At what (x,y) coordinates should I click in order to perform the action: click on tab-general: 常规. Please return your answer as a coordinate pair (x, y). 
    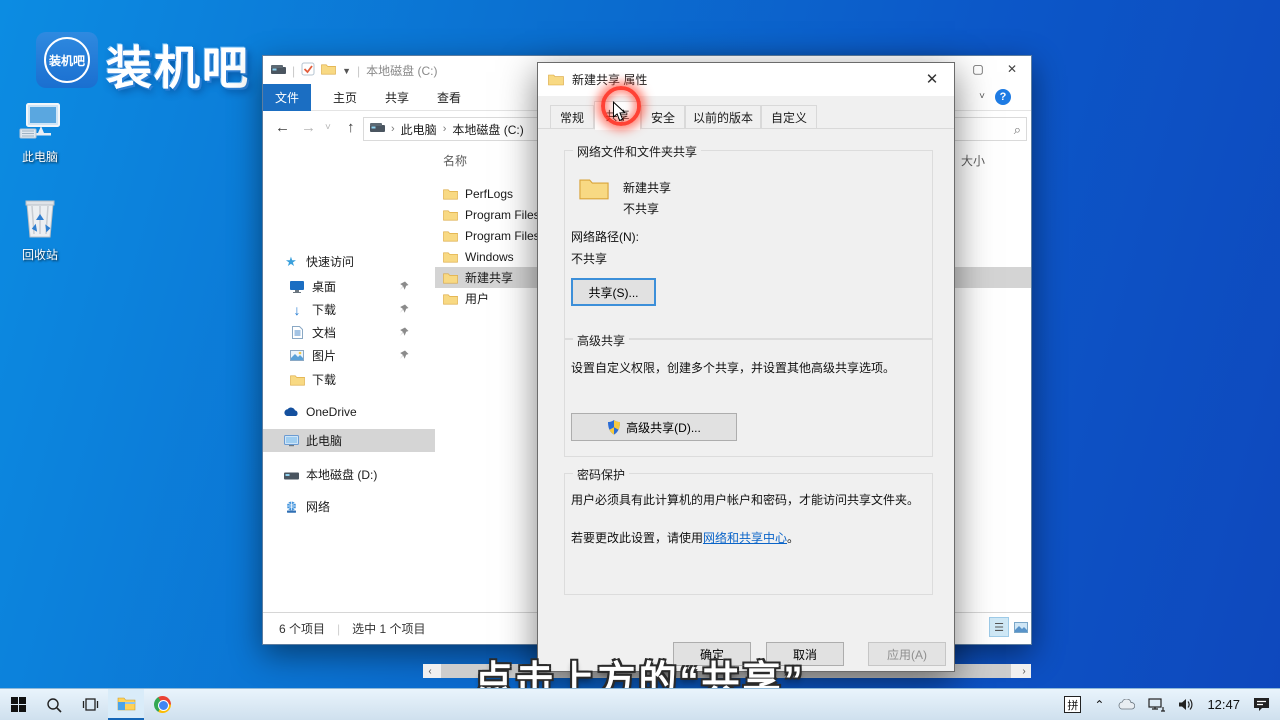
    Looking at the image, I should click on (572, 117).